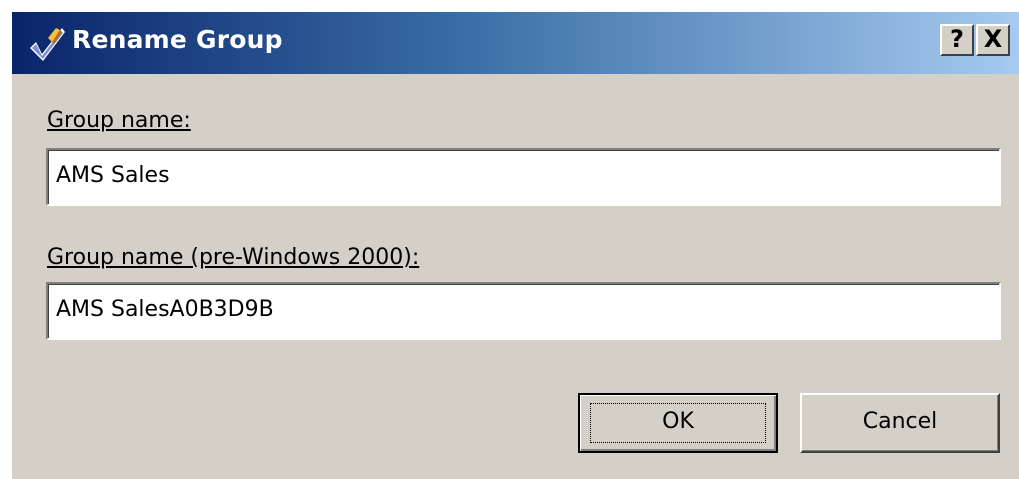  I want to click on ok-button: OK, so click(678, 423).